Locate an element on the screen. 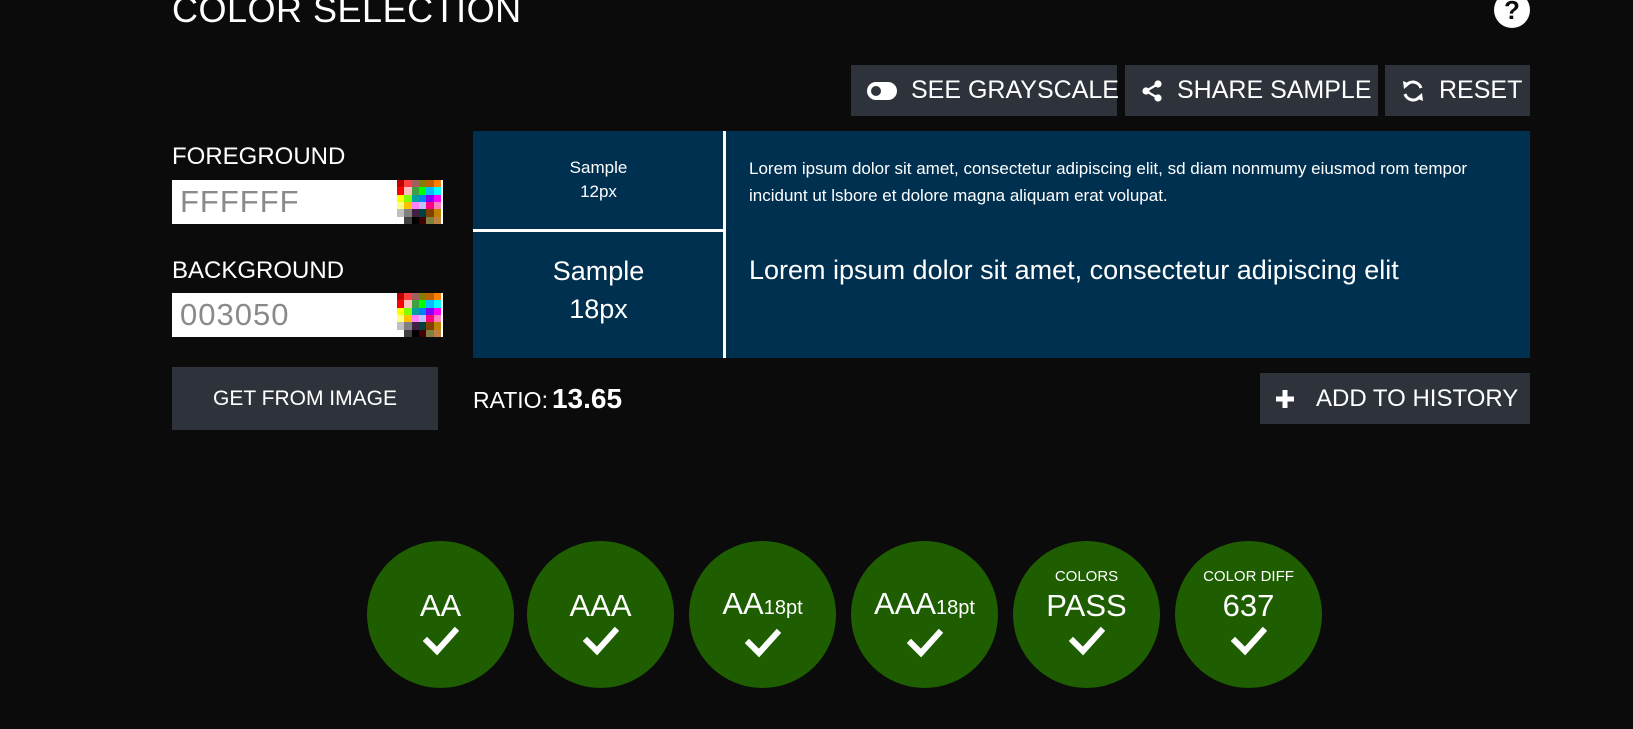  result-badge-level: PASS is located at coordinates (1086, 605).